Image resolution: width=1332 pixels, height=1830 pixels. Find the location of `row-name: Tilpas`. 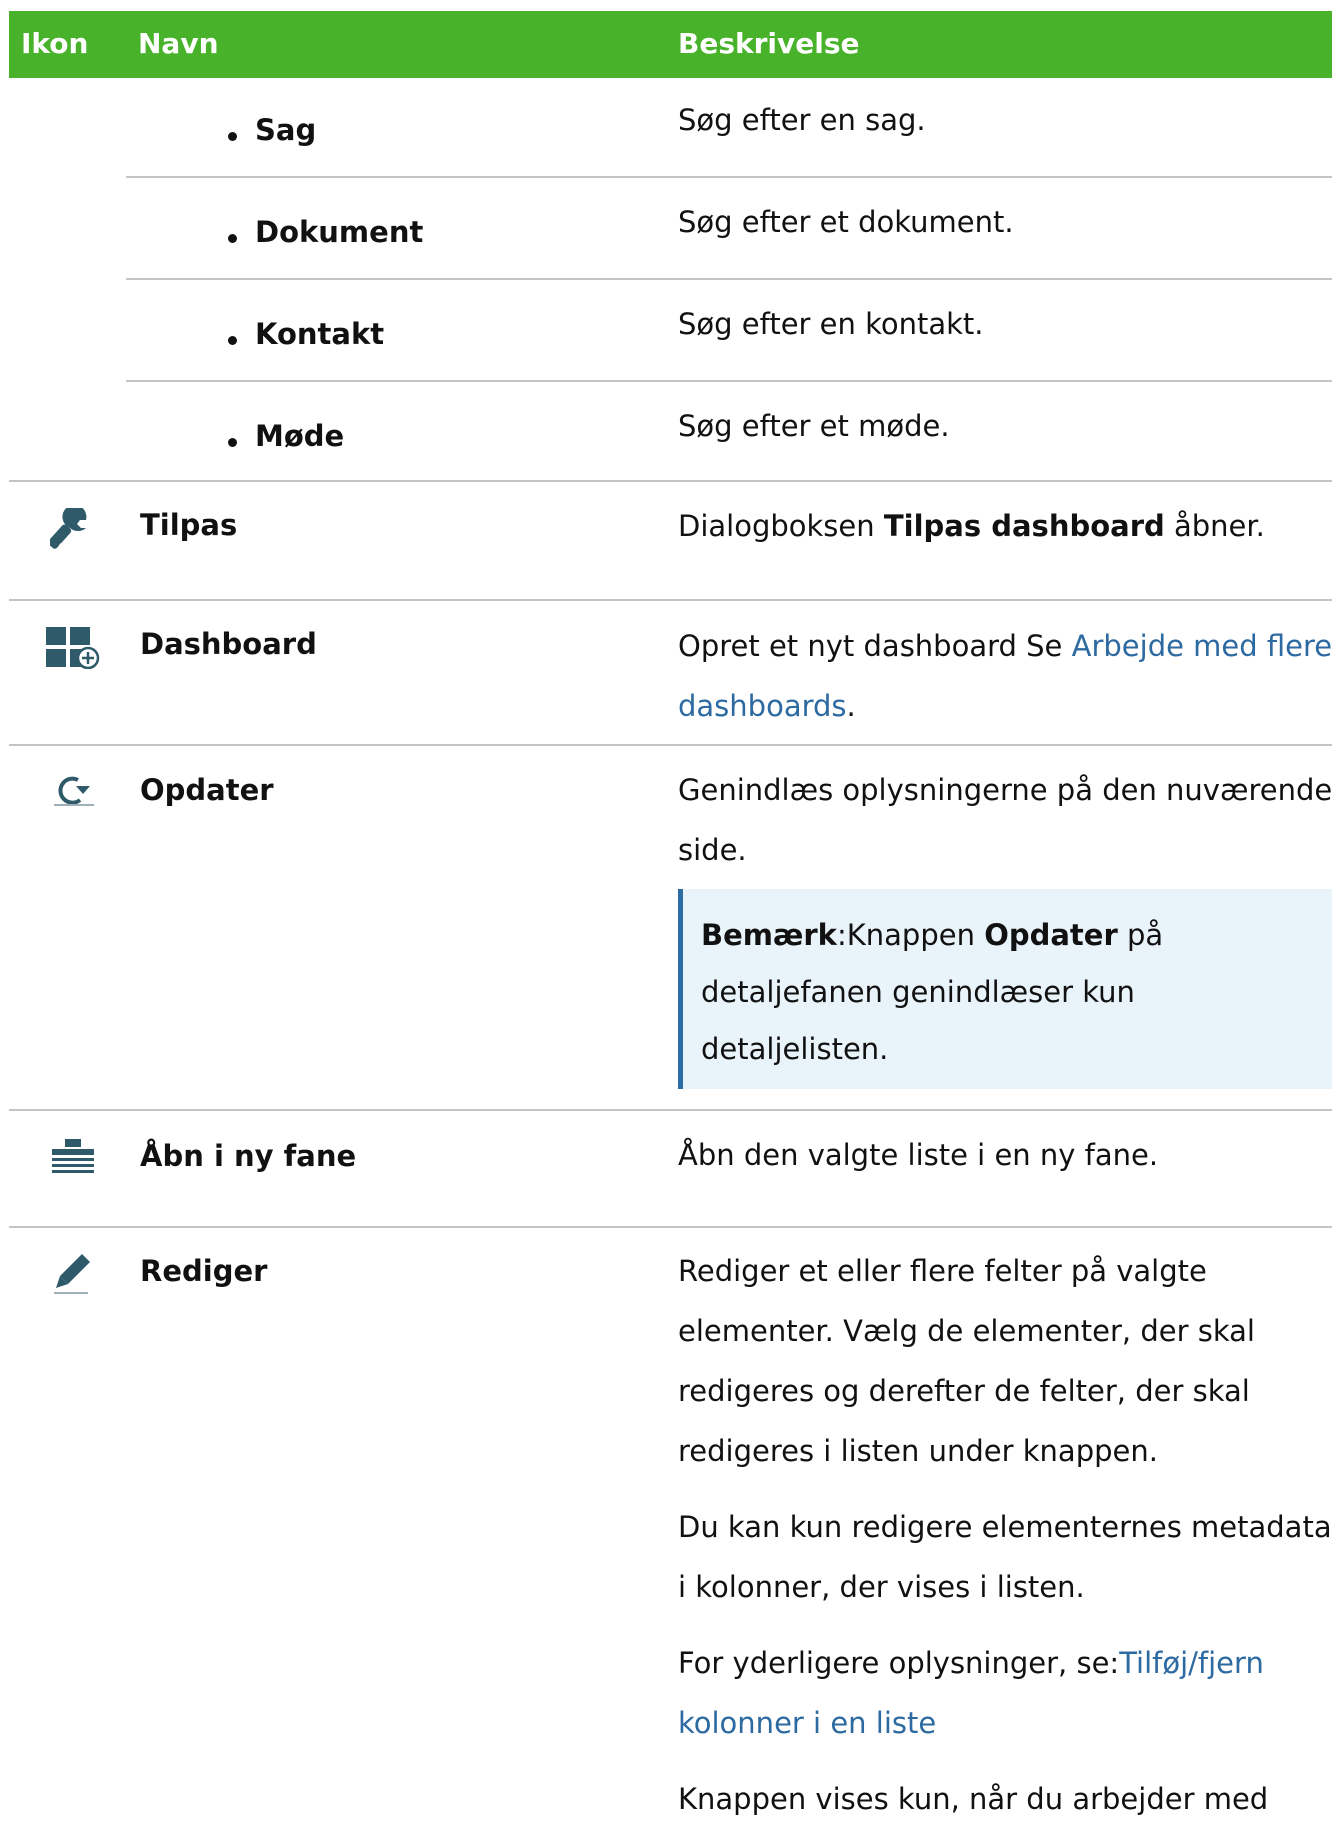

row-name: Tilpas is located at coordinates (189, 525).